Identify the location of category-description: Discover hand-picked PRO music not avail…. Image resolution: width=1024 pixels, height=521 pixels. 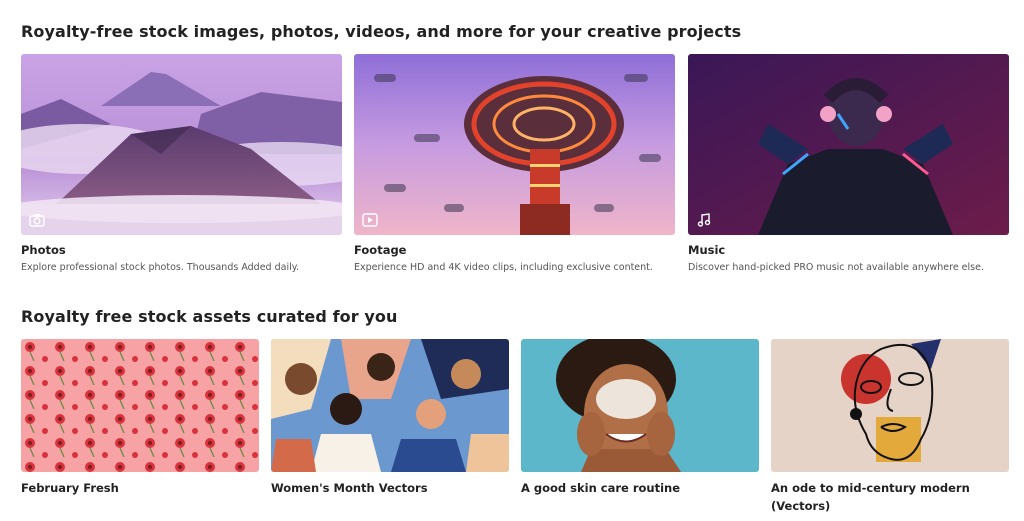
(836, 267).